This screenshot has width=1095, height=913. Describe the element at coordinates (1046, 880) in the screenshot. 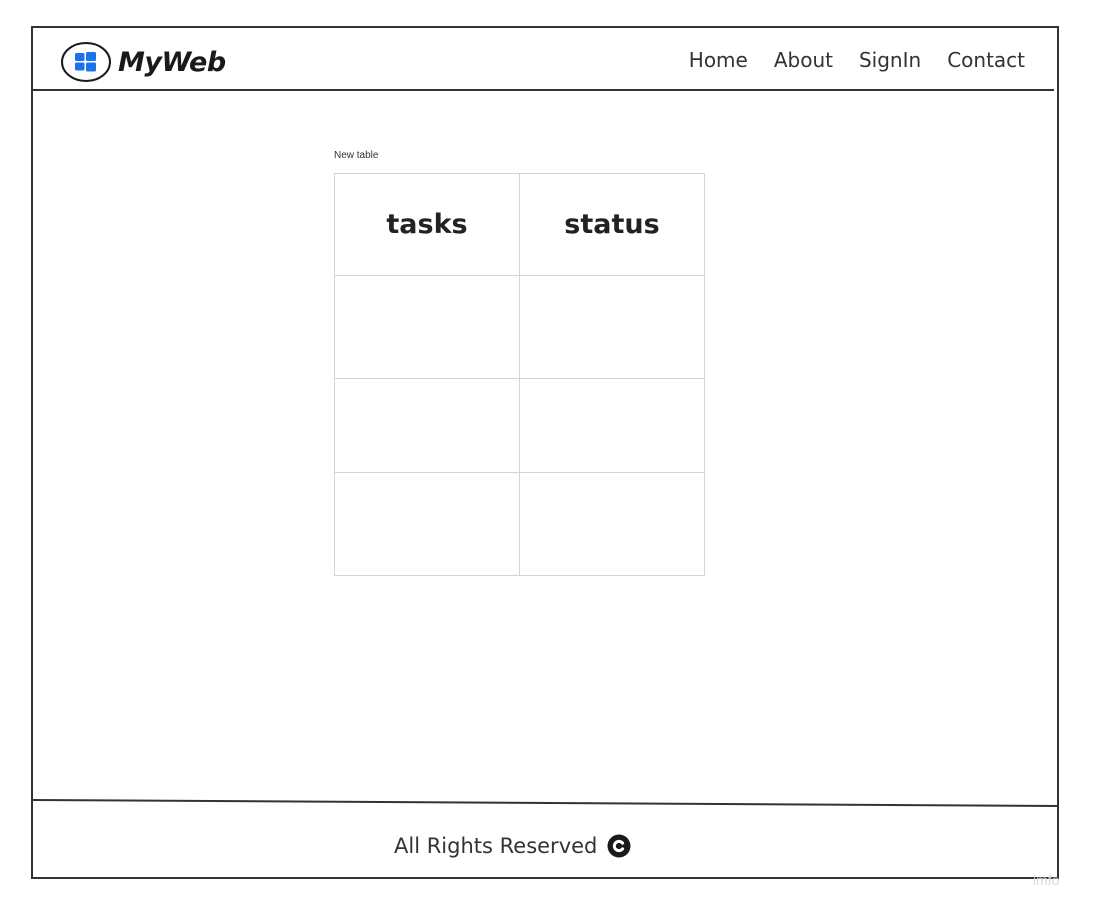

I see `watermark-text: imfo` at that location.